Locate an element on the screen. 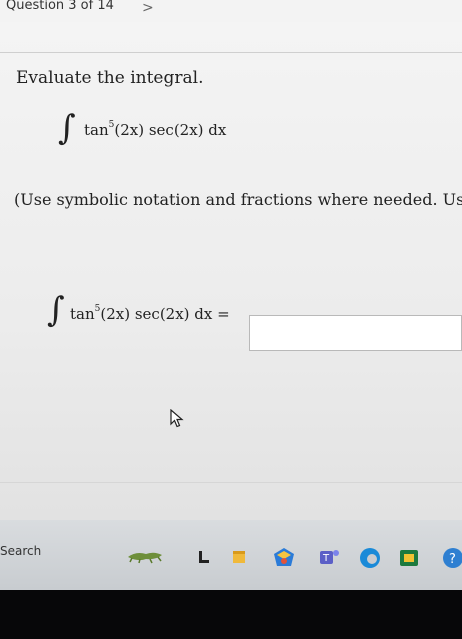 The width and height of the screenshot is (462, 639). file-explorer-icon is located at coordinates (239, 557).